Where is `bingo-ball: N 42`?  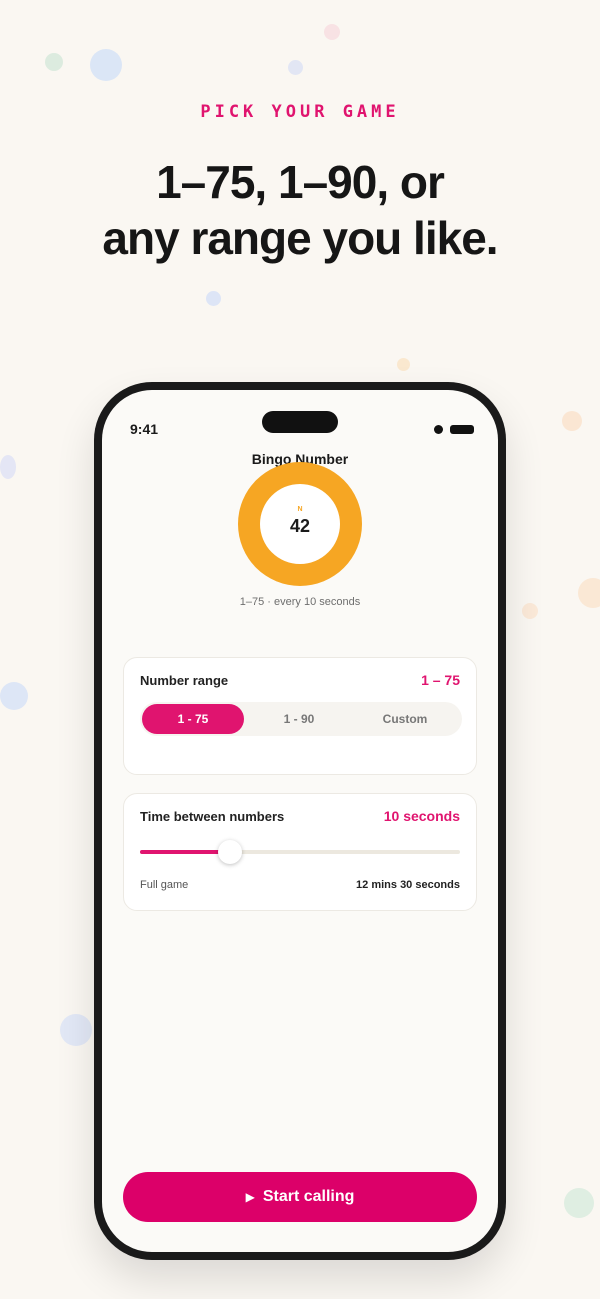 bingo-ball: N 42 is located at coordinates (300, 524).